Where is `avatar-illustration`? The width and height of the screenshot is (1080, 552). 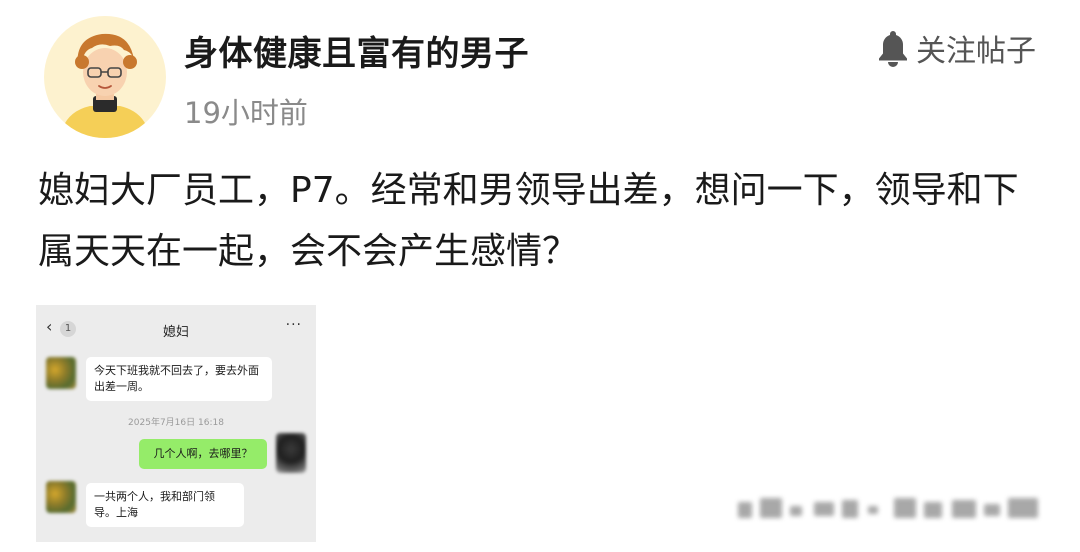 avatar-illustration is located at coordinates (105, 77).